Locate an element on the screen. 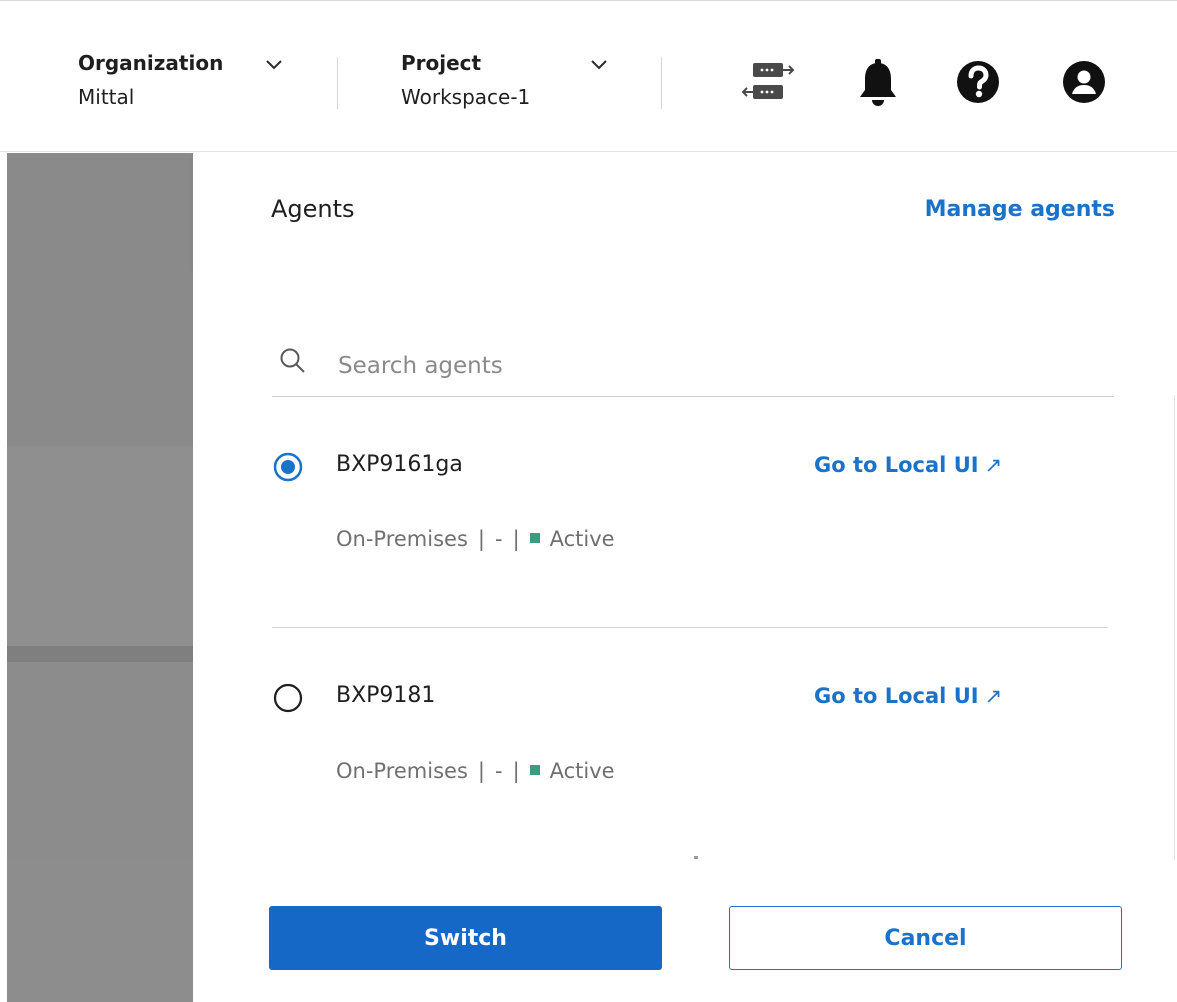 The height and width of the screenshot is (1002, 1177). switch-button: Switch is located at coordinates (465, 938).